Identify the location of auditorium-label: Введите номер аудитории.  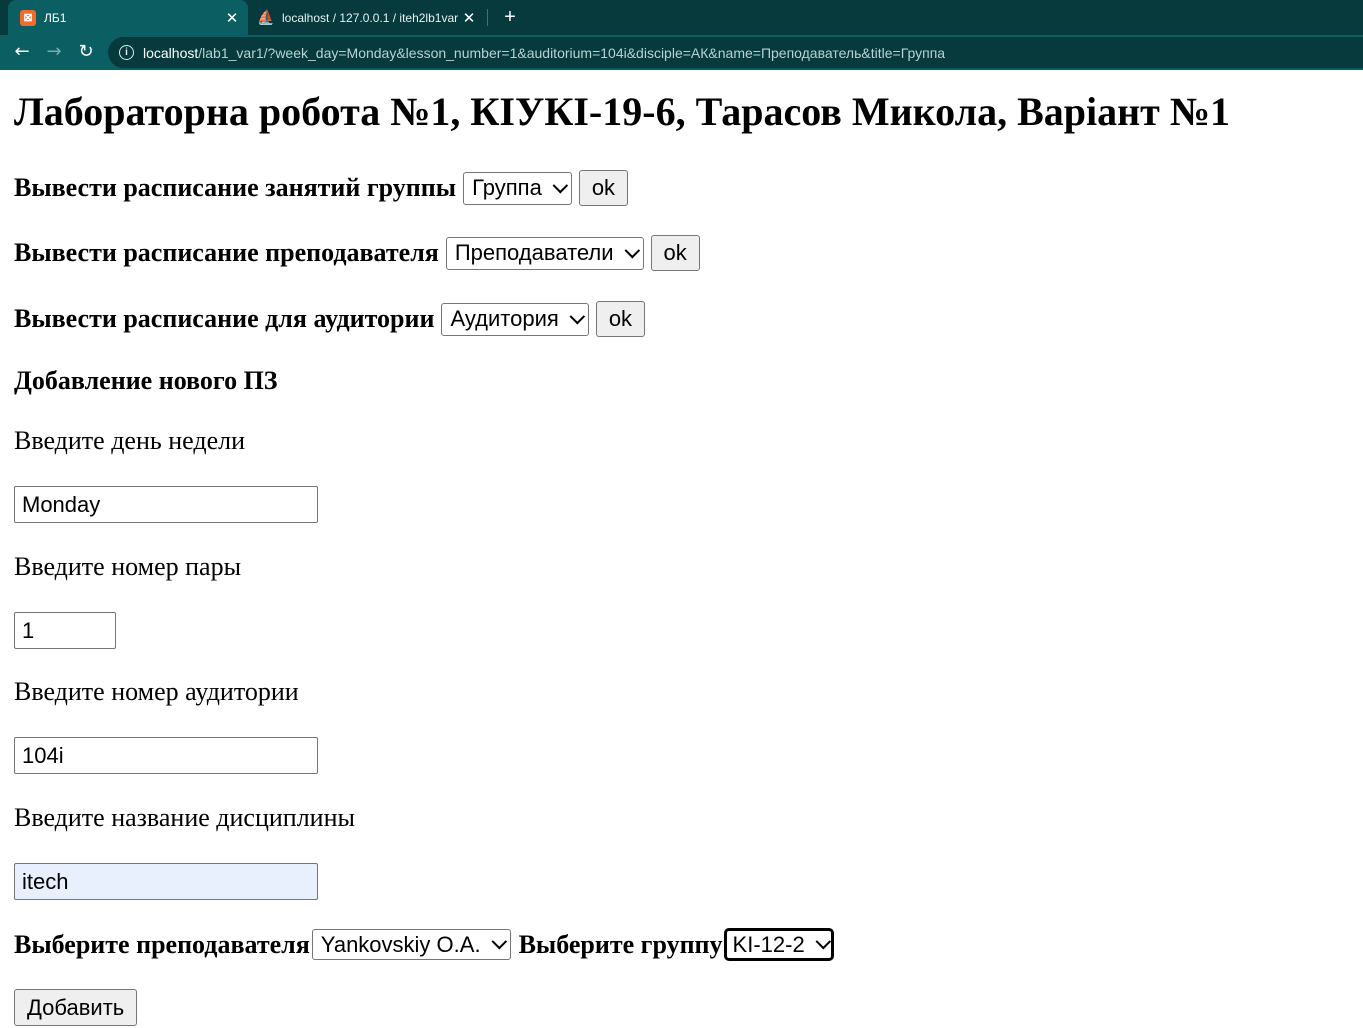
(156, 691).